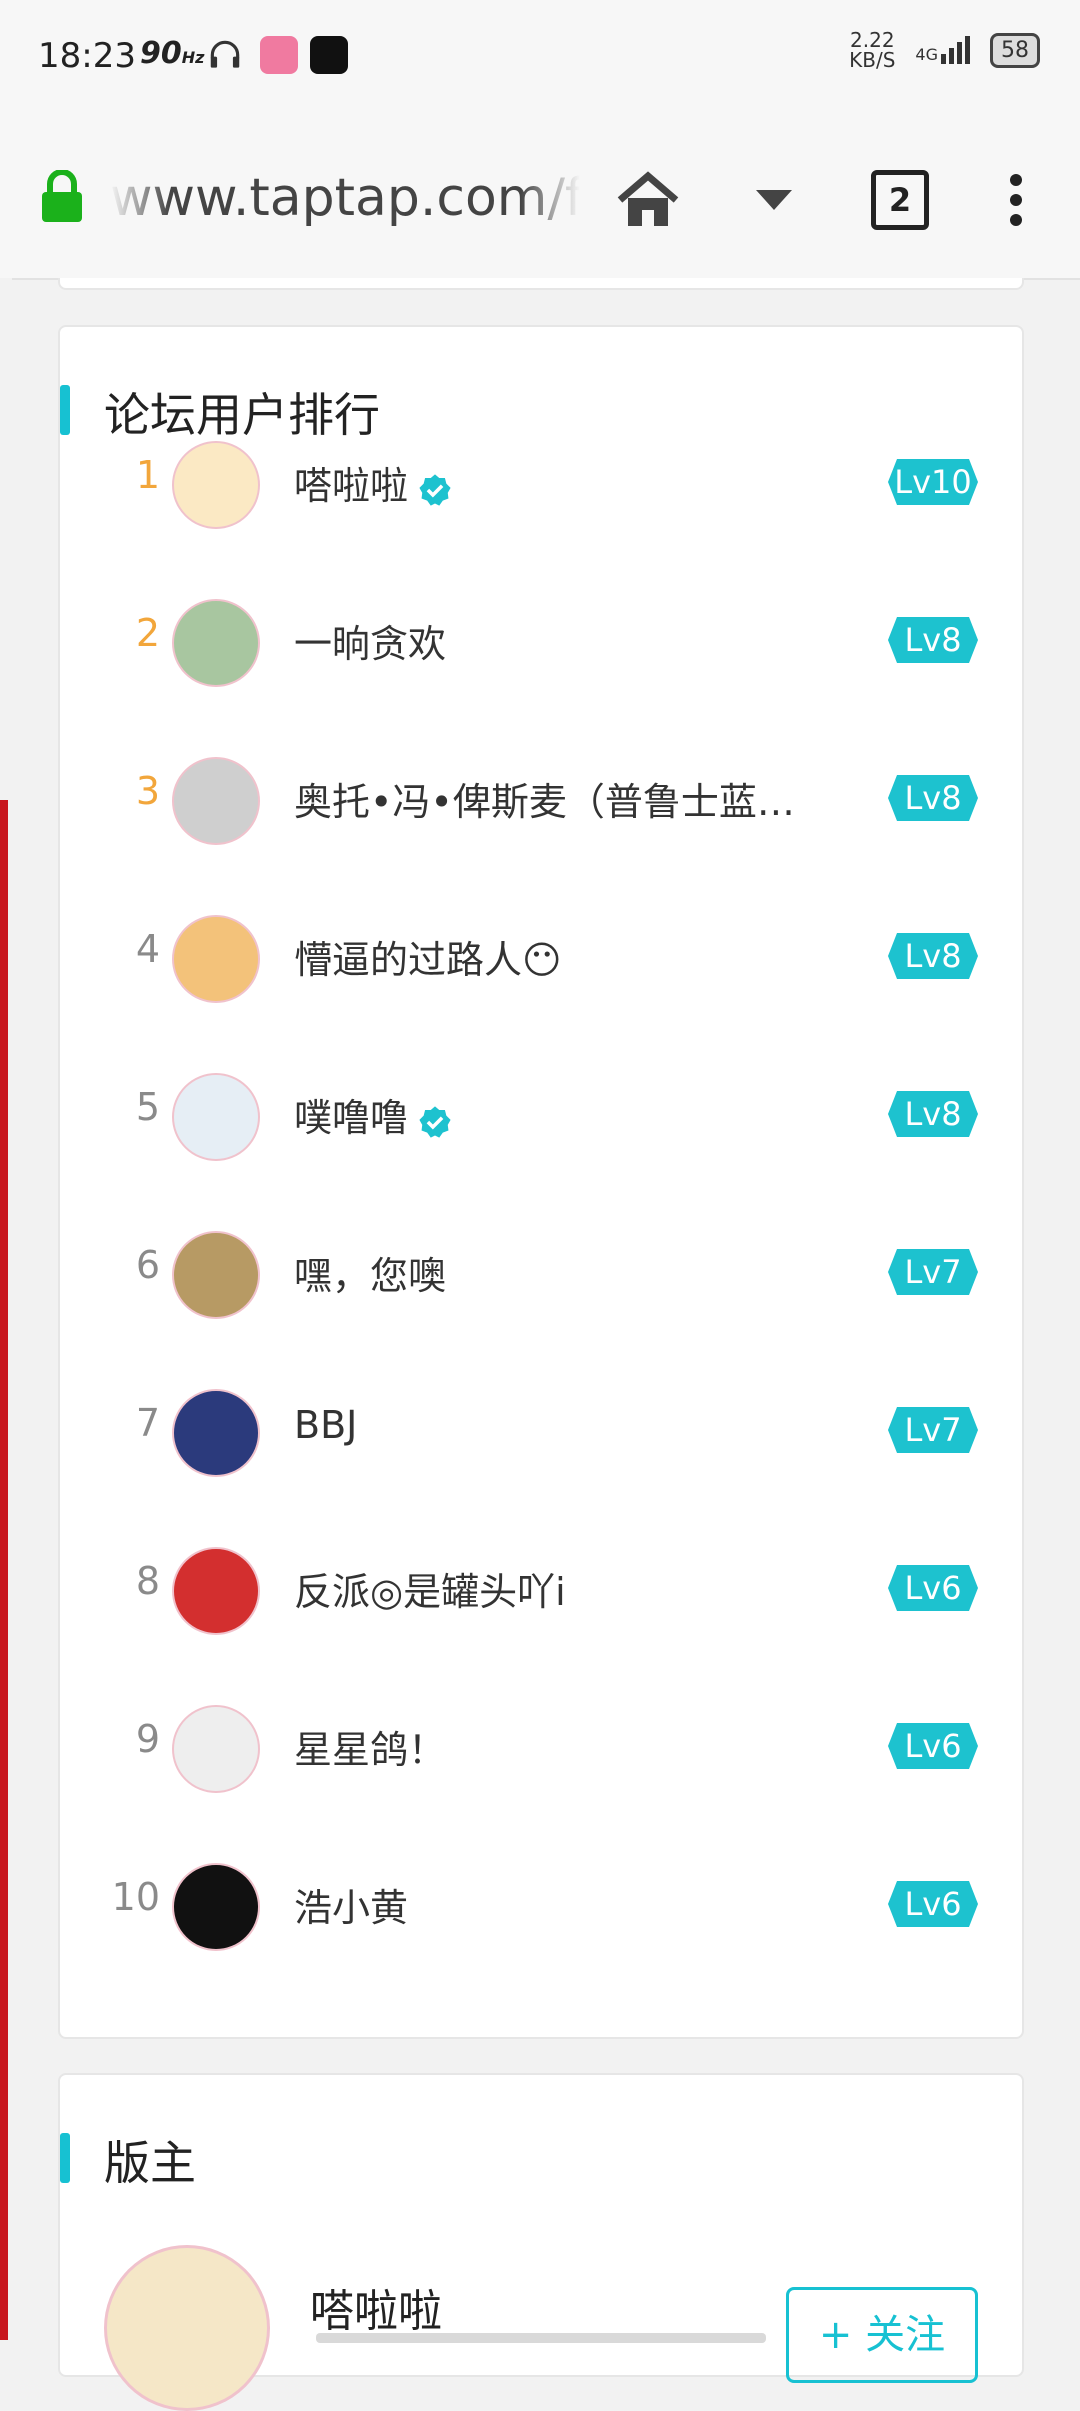  I want to click on rank-number: 10, so click(135, 1897).